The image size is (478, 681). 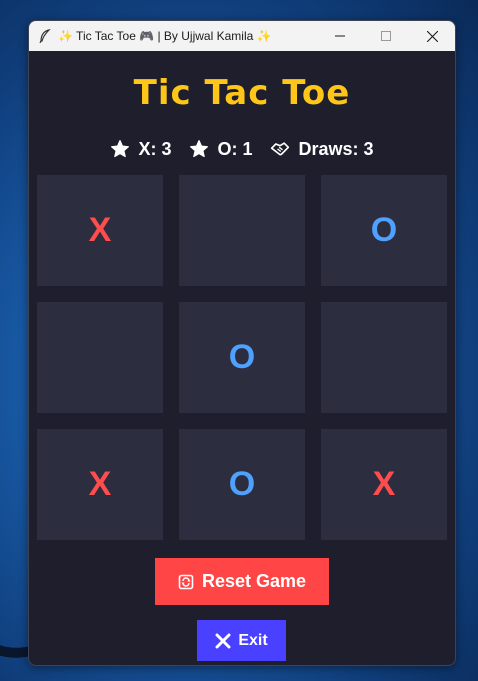 I want to click on game-title: Tic Tac Toe, so click(x=242, y=93).